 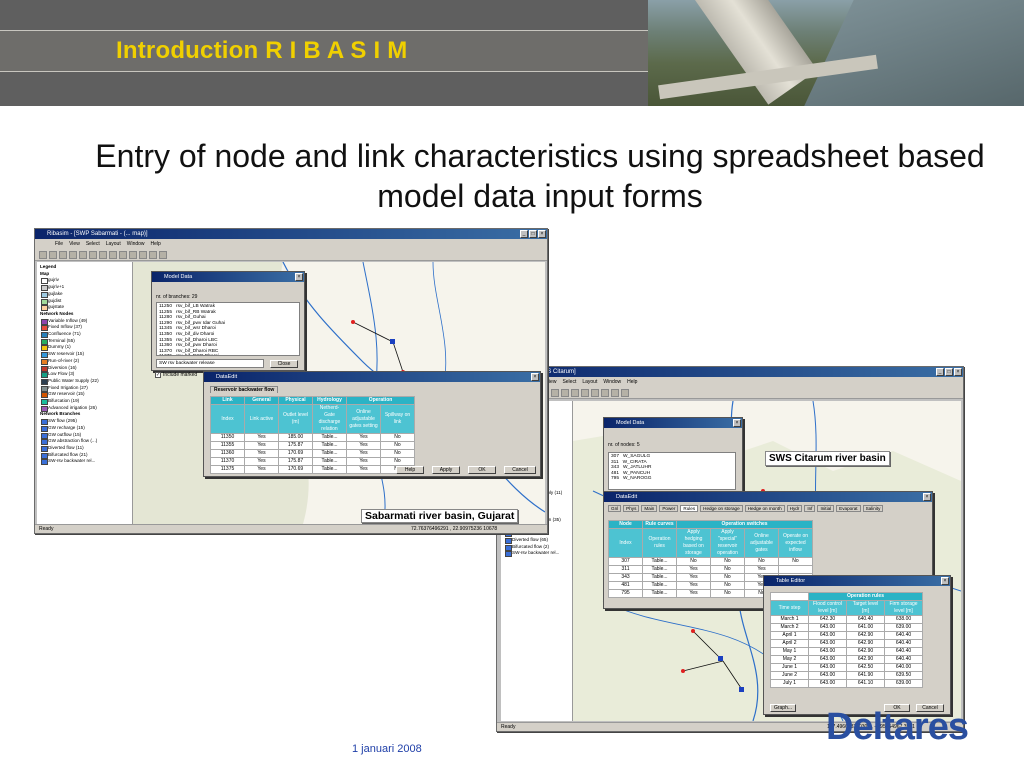 I want to click on sheet-cell: 639.00, so click(x=903, y=627).